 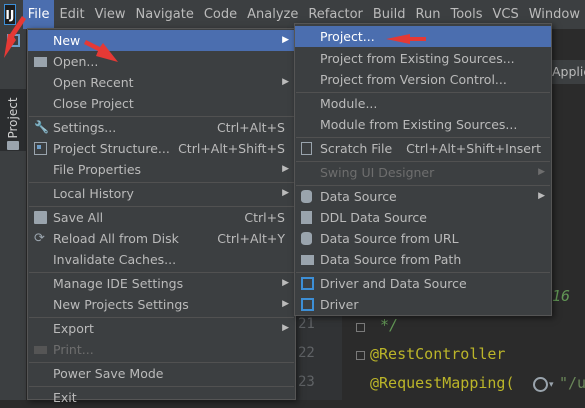 What do you see at coordinates (406, 39) in the screenshot?
I see `annotation-arrow-project` at bounding box center [406, 39].